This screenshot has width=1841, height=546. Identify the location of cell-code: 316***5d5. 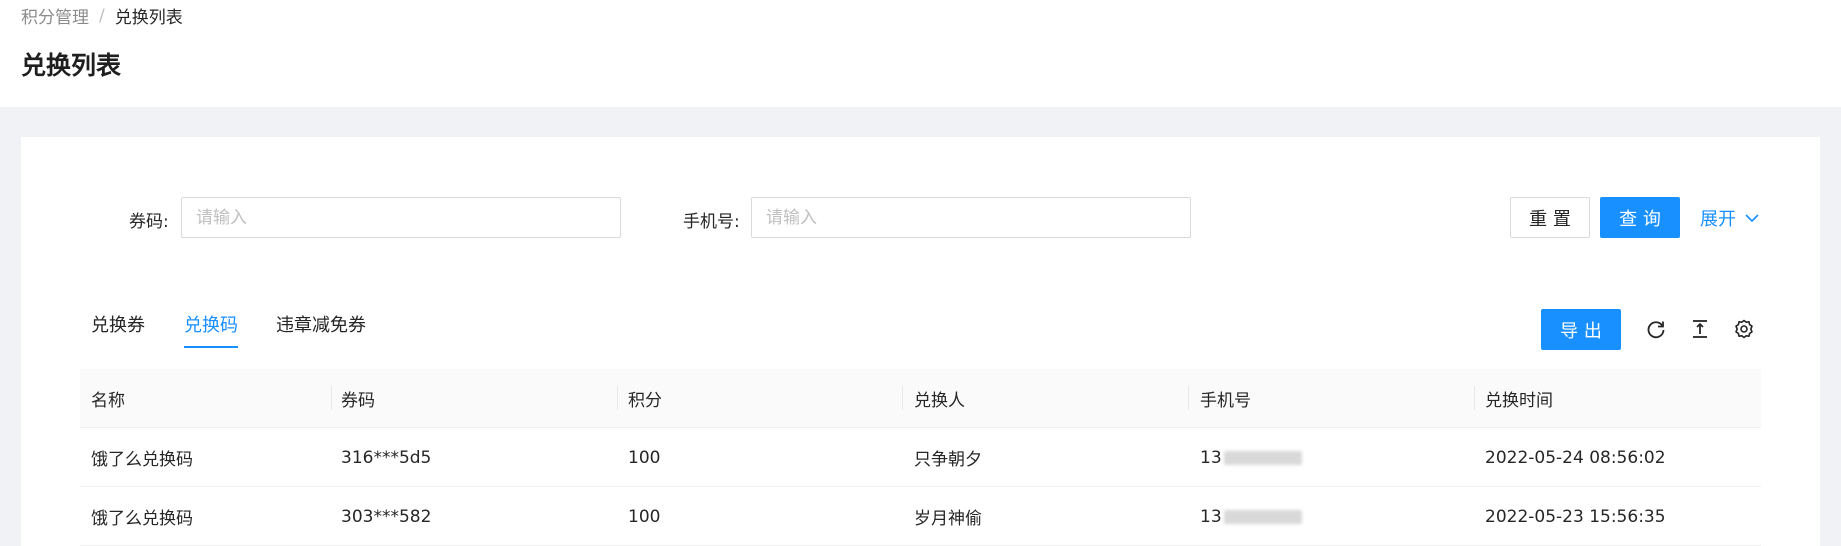
(386, 457).